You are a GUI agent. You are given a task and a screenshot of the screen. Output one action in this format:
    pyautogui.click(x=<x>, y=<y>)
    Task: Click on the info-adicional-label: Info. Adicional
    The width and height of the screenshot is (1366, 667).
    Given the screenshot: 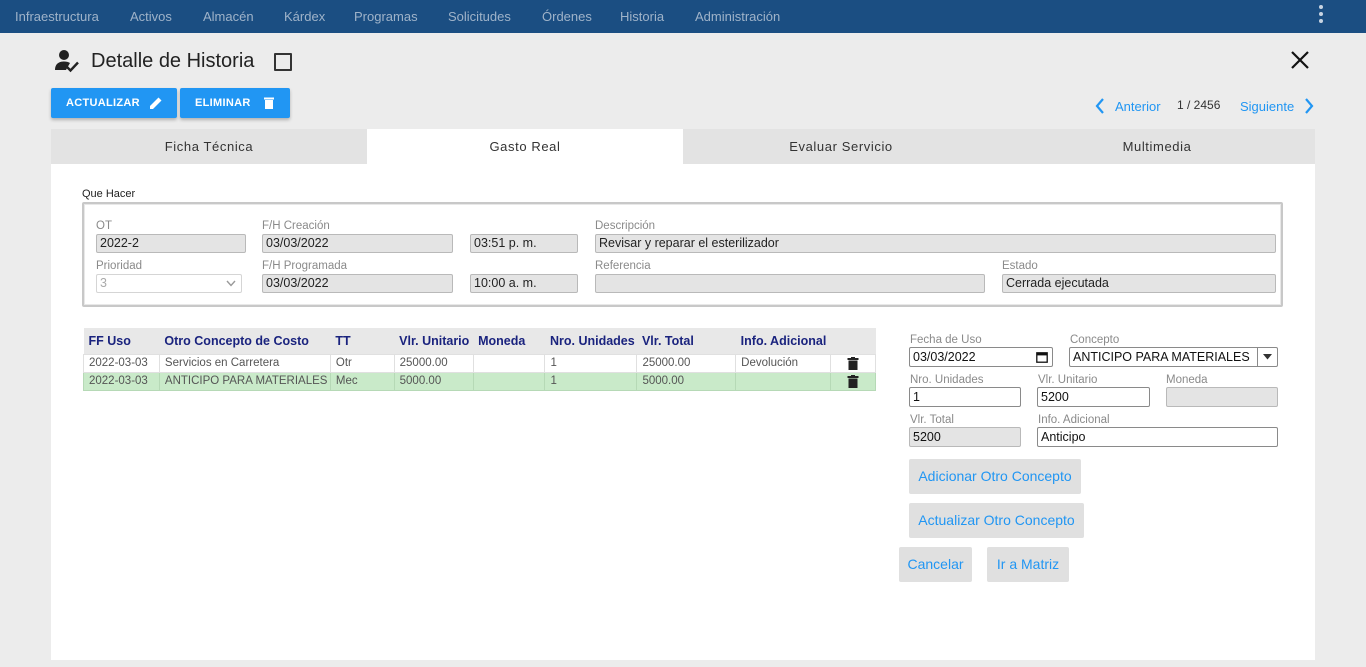 What is the action you would take?
    pyautogui.click(x=1074, y=420)
    